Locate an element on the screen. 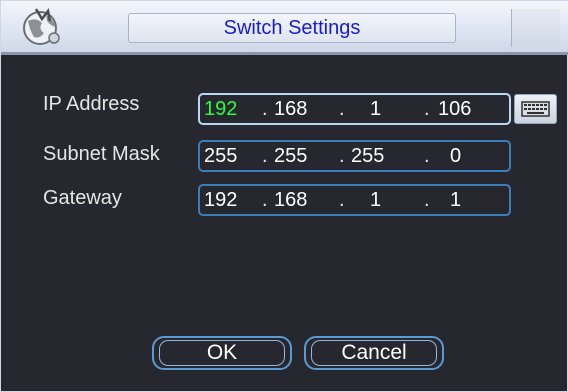  titlebar-close-area is located at coordinates (535, 28).